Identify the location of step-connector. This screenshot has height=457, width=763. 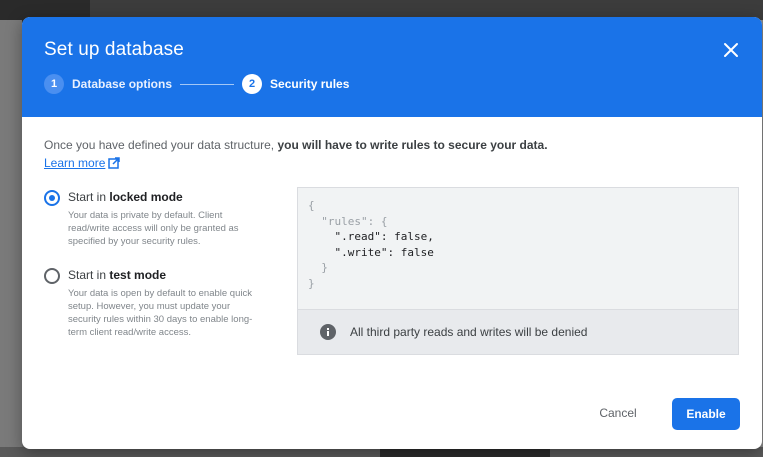
(207, 84).